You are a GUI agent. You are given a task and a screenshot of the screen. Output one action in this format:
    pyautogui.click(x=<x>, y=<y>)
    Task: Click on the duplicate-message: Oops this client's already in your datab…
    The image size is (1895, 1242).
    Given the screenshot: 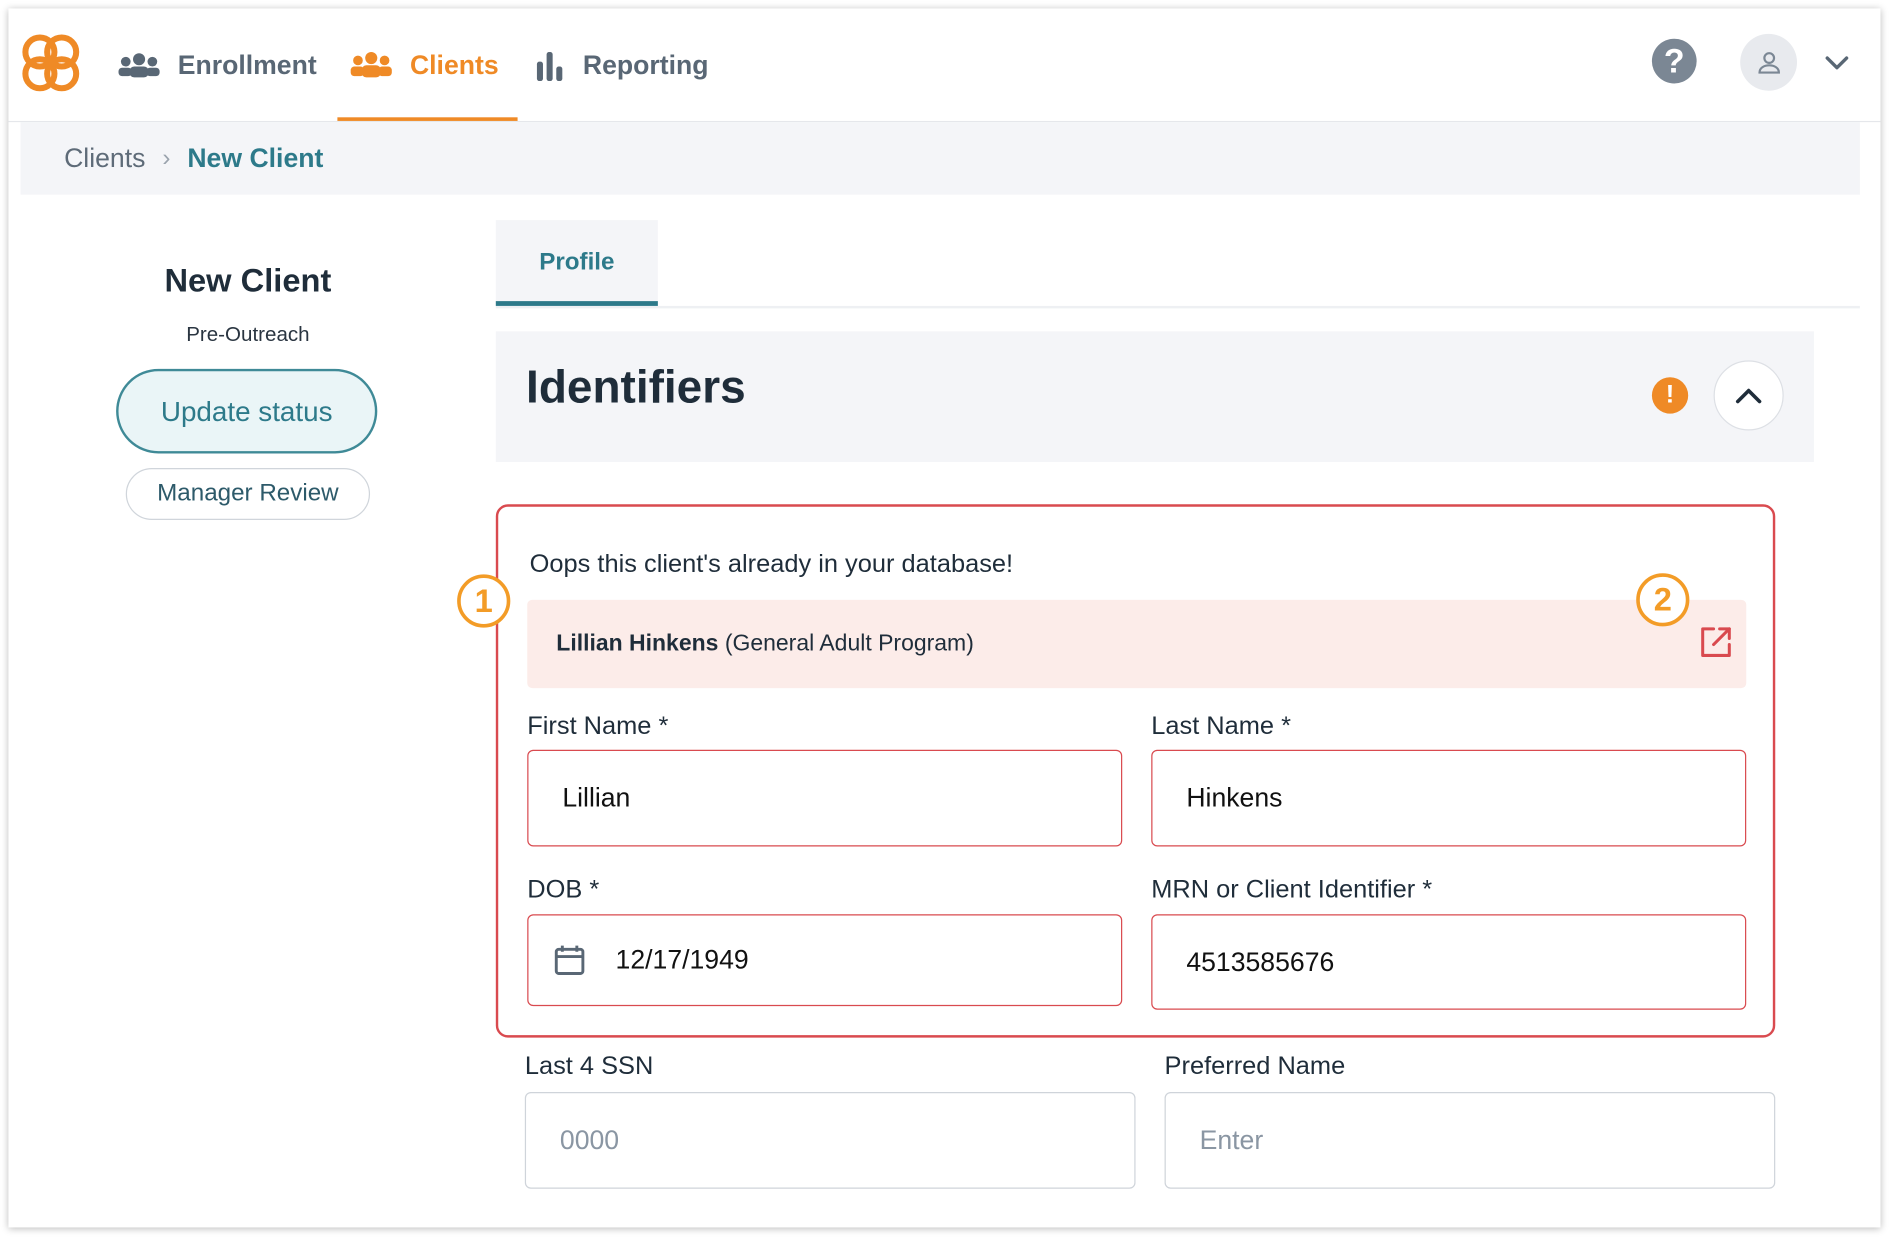 What is the action you would take?
    pyautogui.click(x=771, y=564)
    